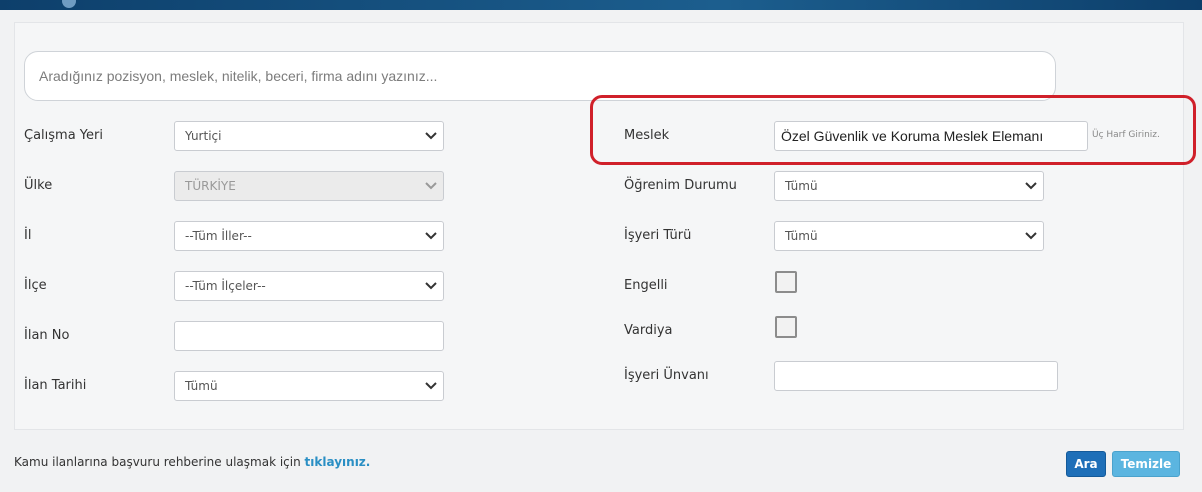  Describe the element at coordinates (218, 236) in the screenshot. I see `il-value: --Tüm İller--` at that location.